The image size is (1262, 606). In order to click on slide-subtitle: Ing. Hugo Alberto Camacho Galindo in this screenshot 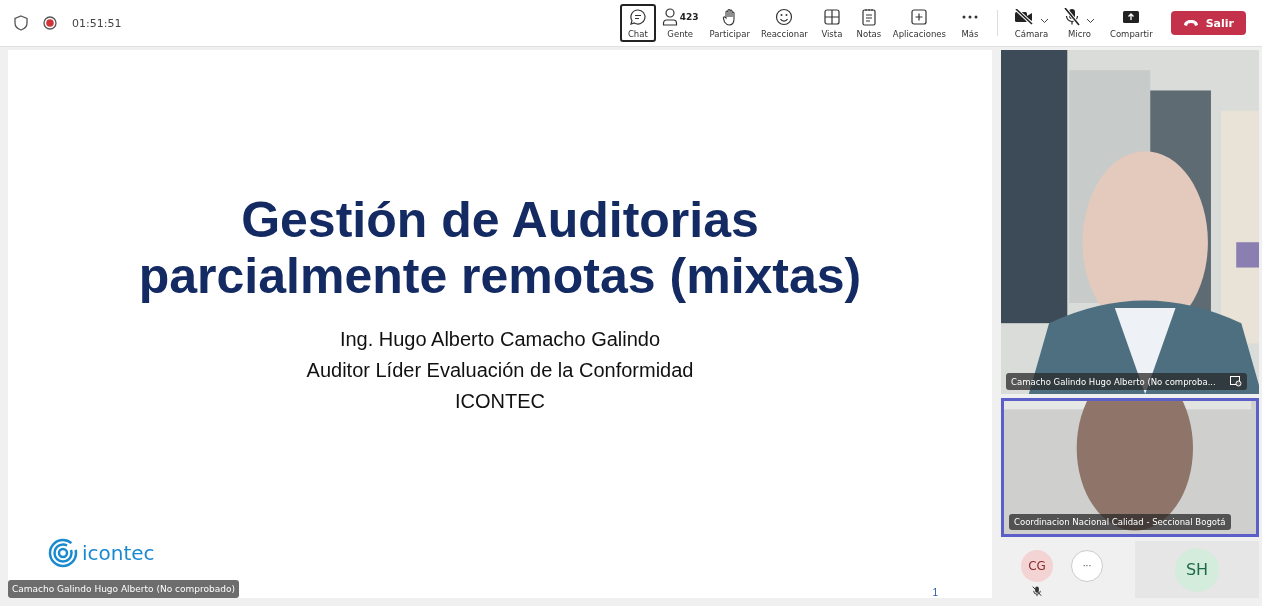, I will do `click(500, 339)`.